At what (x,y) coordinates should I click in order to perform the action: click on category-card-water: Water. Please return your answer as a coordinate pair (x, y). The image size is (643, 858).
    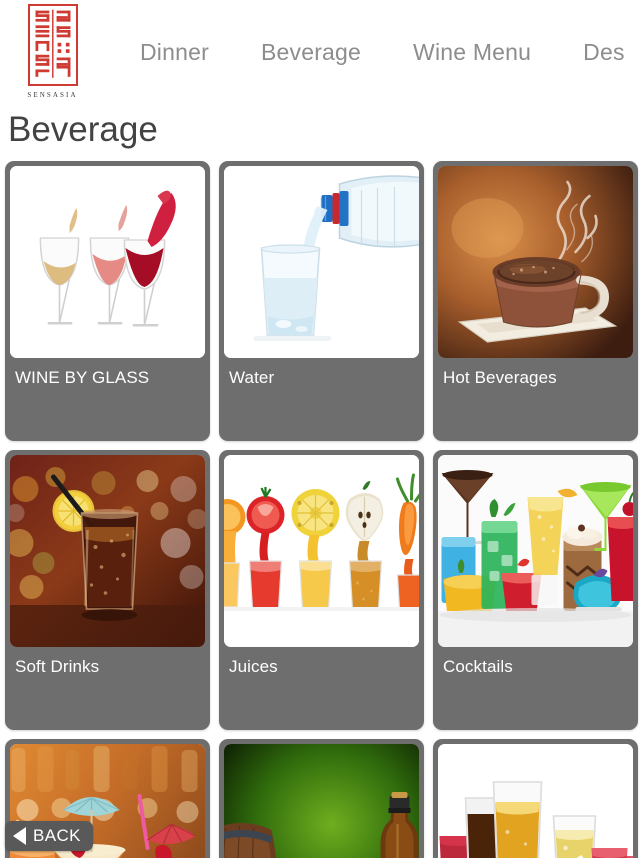
    Looking at the image, I should click on (321, 301).